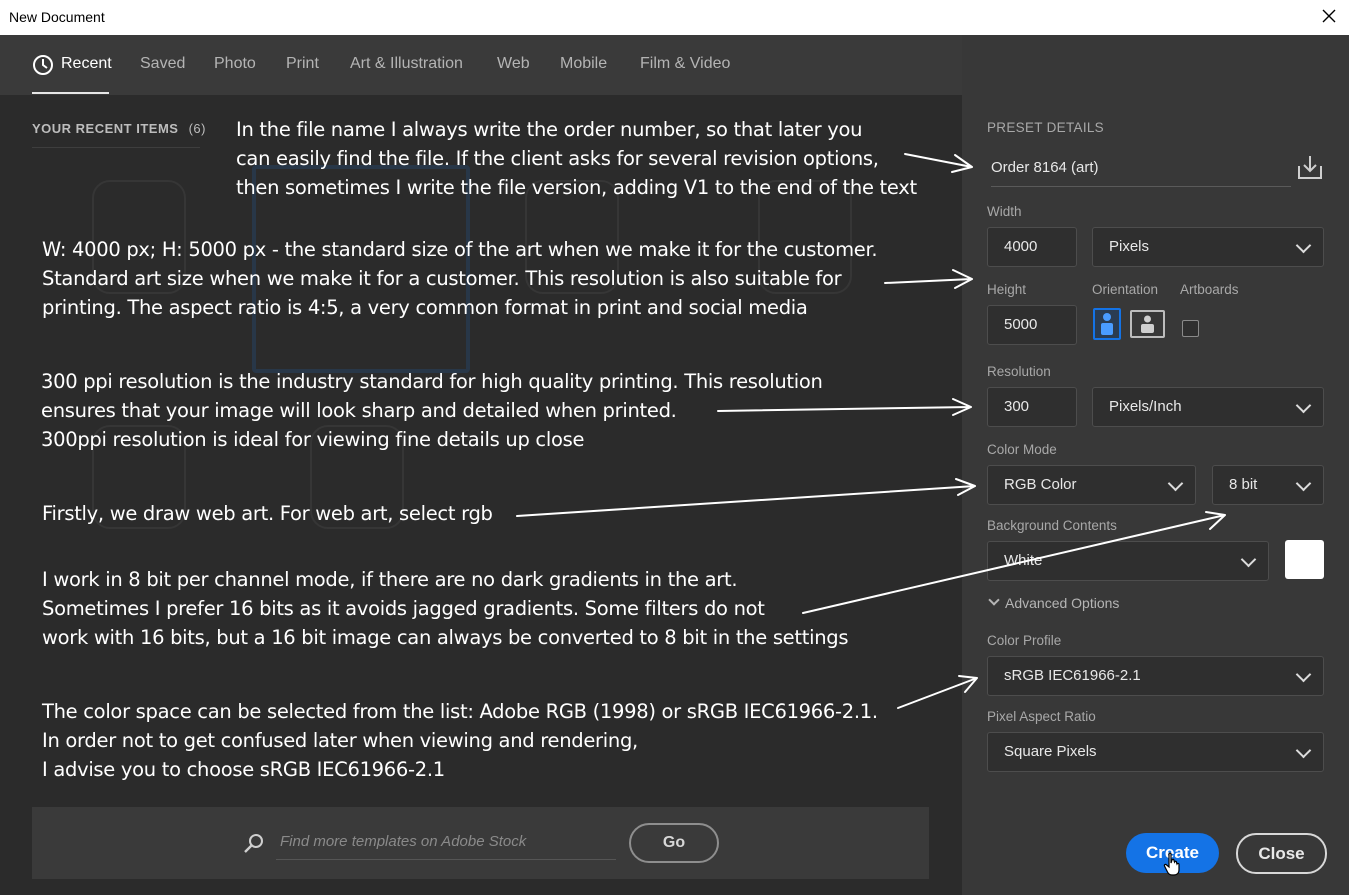  I want to click on resolution-unit-value: Pixels/Inch, so click(1145, 406).